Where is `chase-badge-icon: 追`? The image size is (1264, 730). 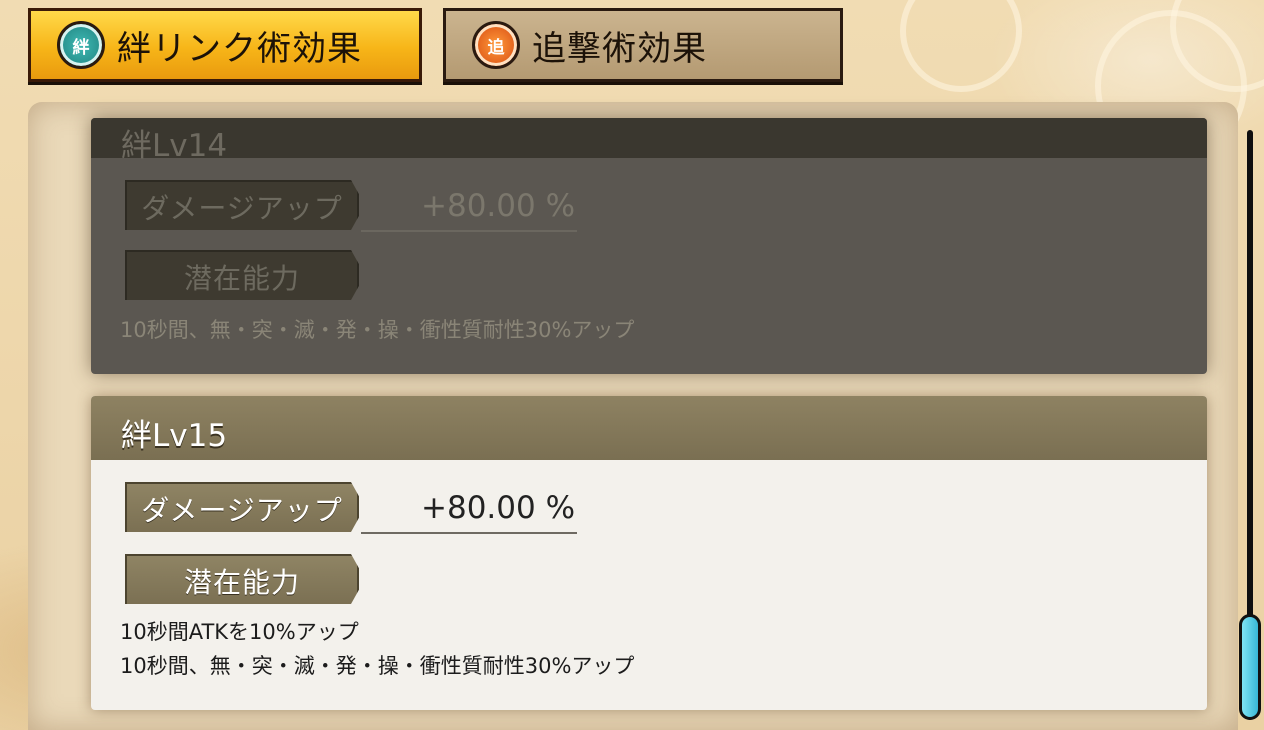
chase-badge-icon: 追 is located at coordinates (496, 45).